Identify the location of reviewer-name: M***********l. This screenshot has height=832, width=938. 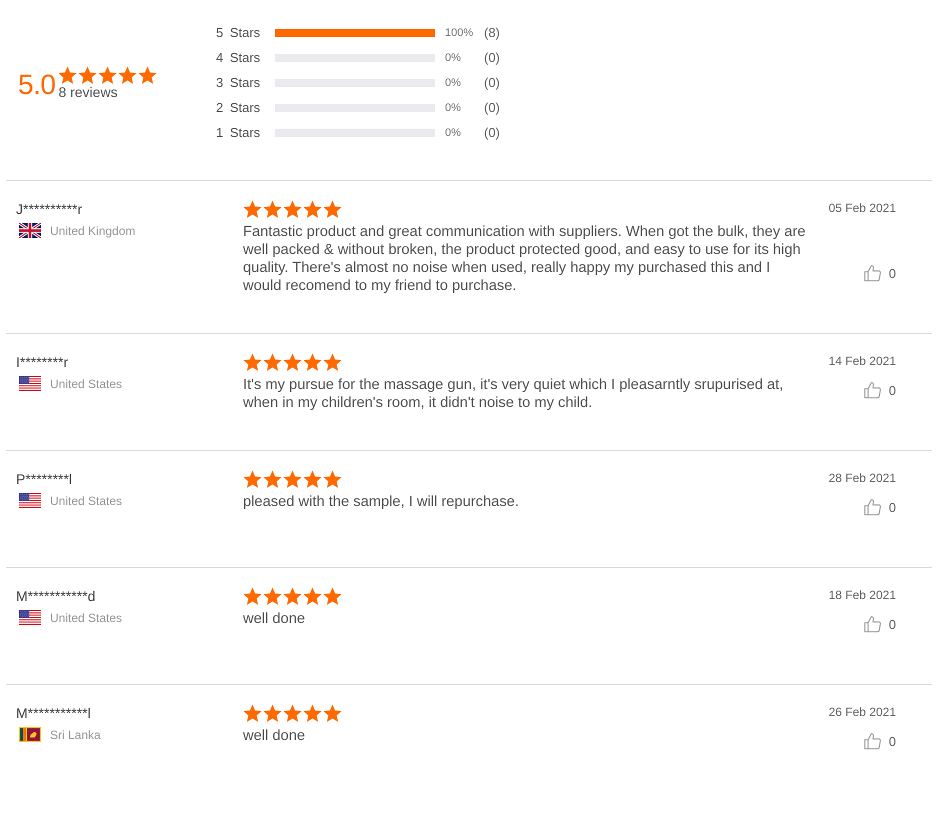
(53, 713).